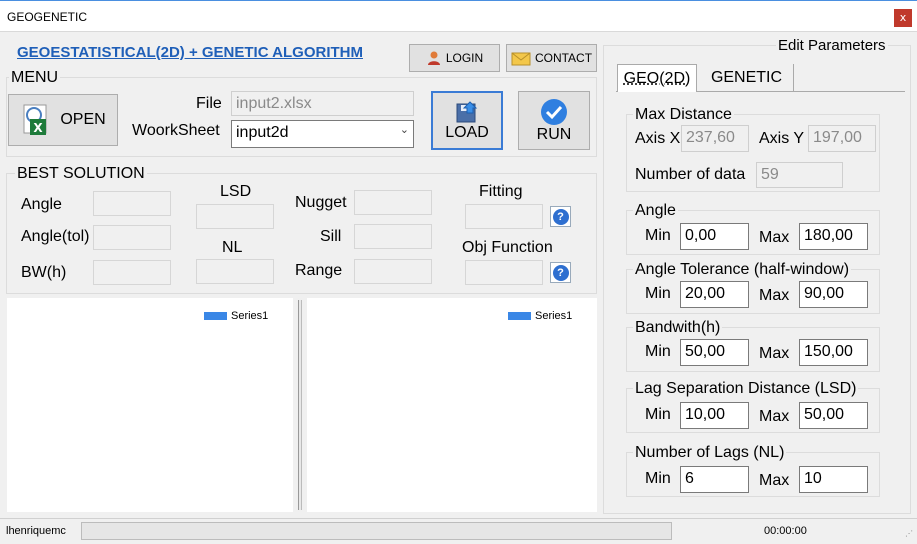  I want to click on lsd-label: LSD, so click(236, 191).